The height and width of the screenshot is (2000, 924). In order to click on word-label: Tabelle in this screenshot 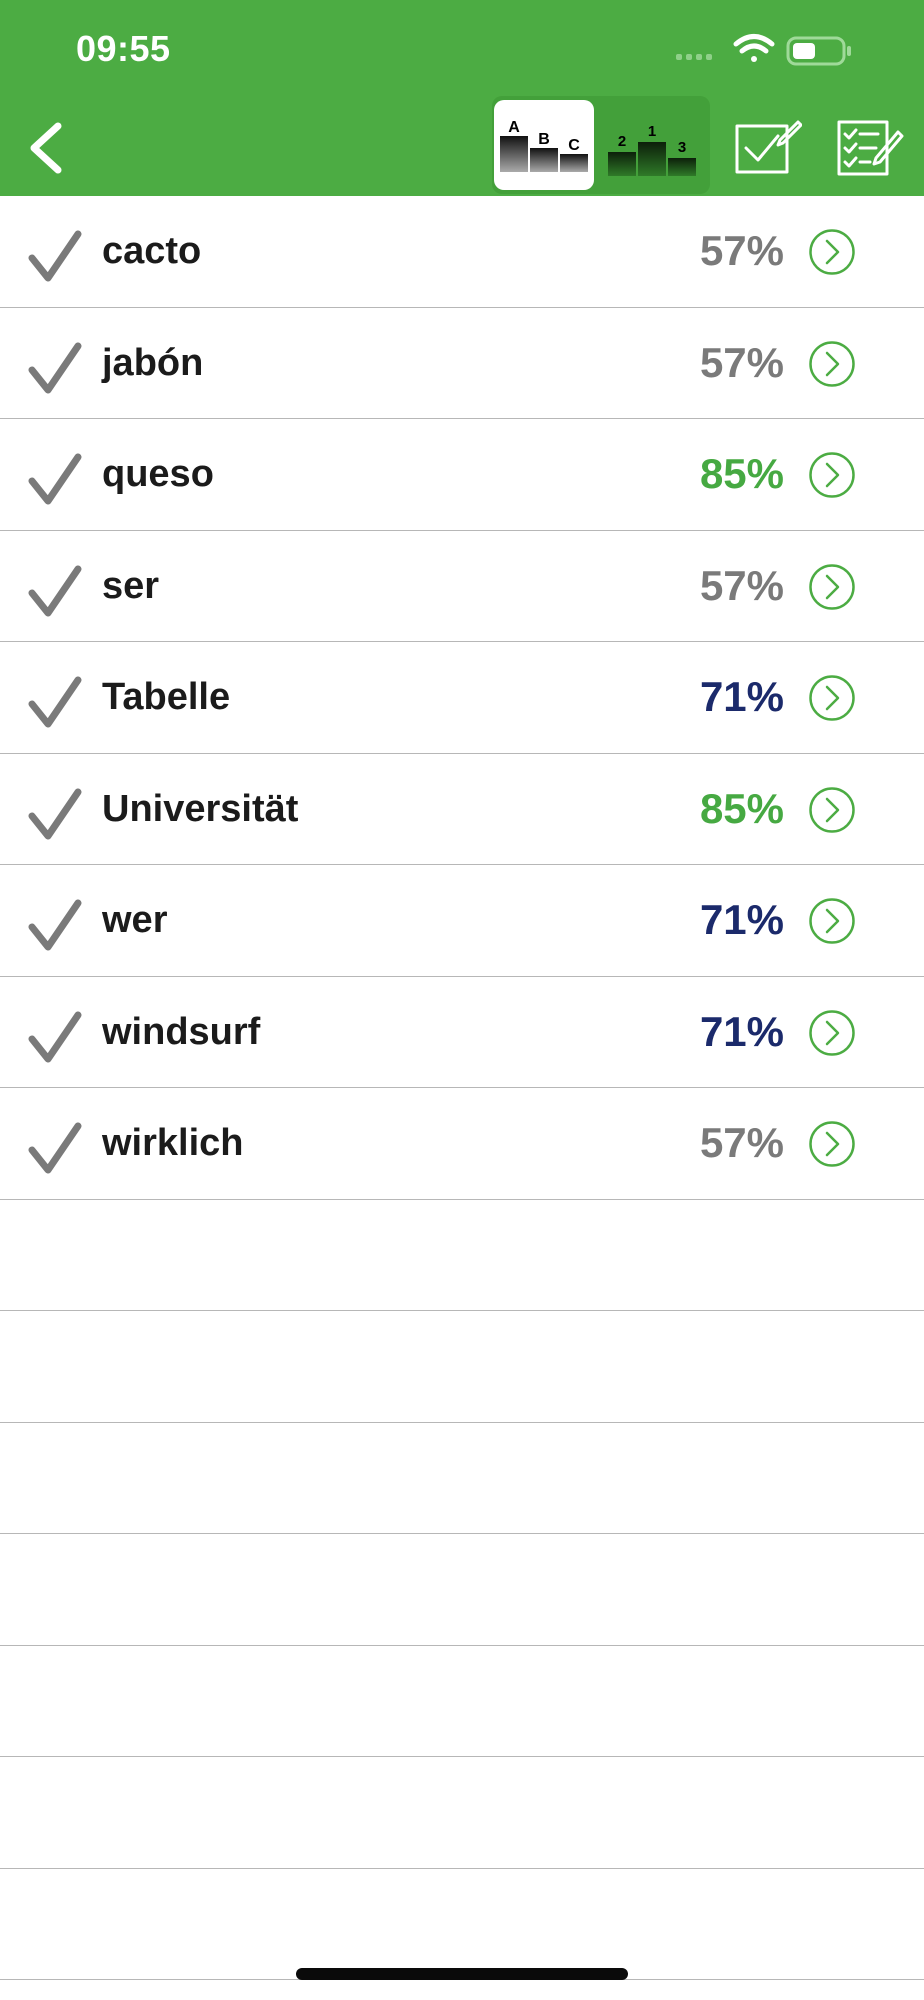, I will do `click(166, 697)`.